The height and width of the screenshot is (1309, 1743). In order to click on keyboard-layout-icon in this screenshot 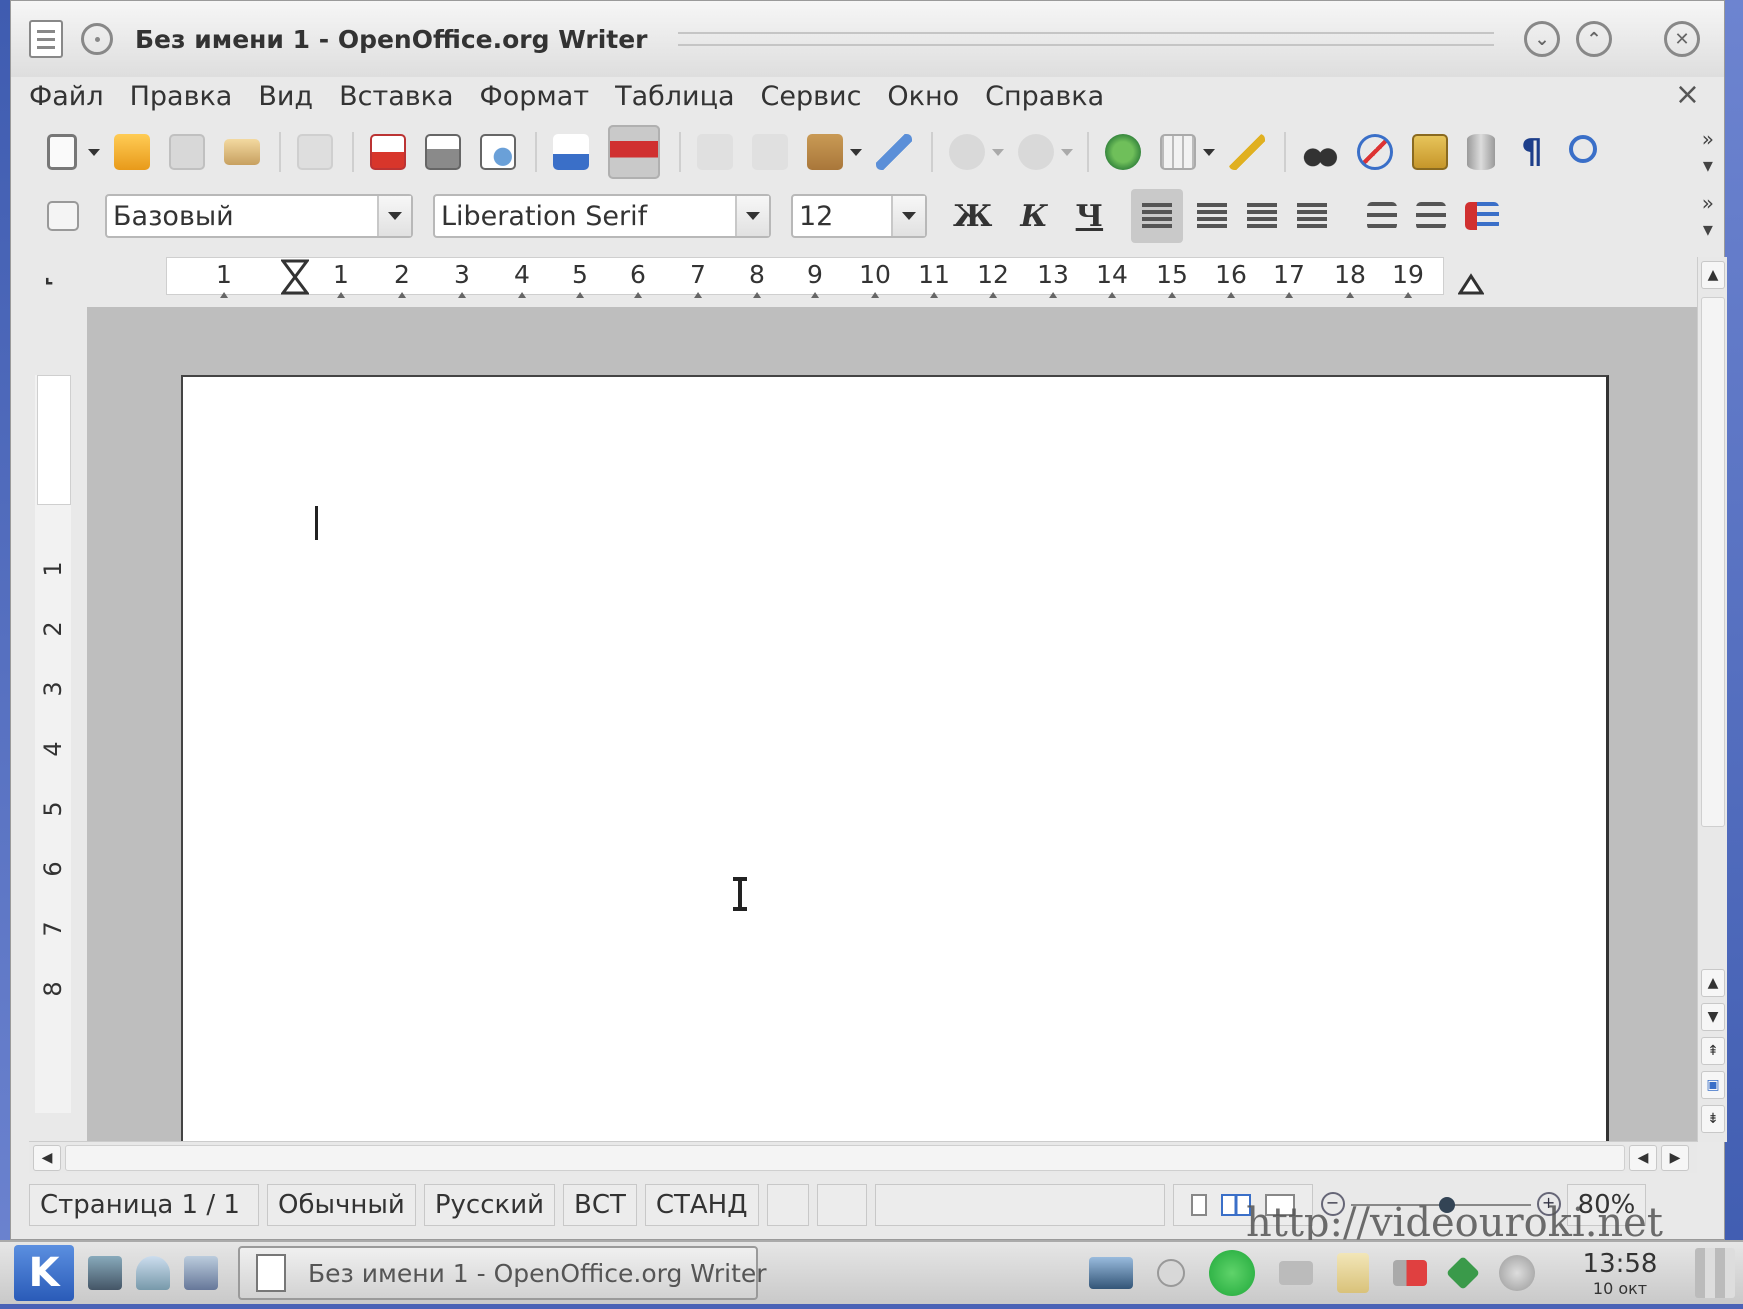, I will do `click(1296, 1273)`.